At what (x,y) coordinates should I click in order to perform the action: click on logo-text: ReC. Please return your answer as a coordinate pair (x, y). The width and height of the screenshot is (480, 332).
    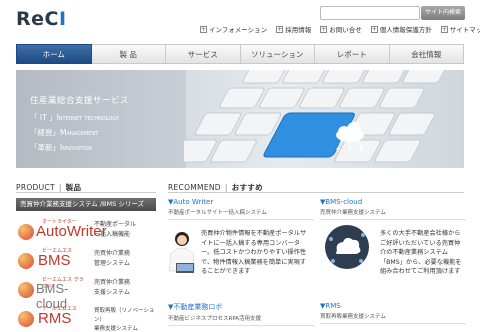
    Looking at the image, I should click on (37, 19).